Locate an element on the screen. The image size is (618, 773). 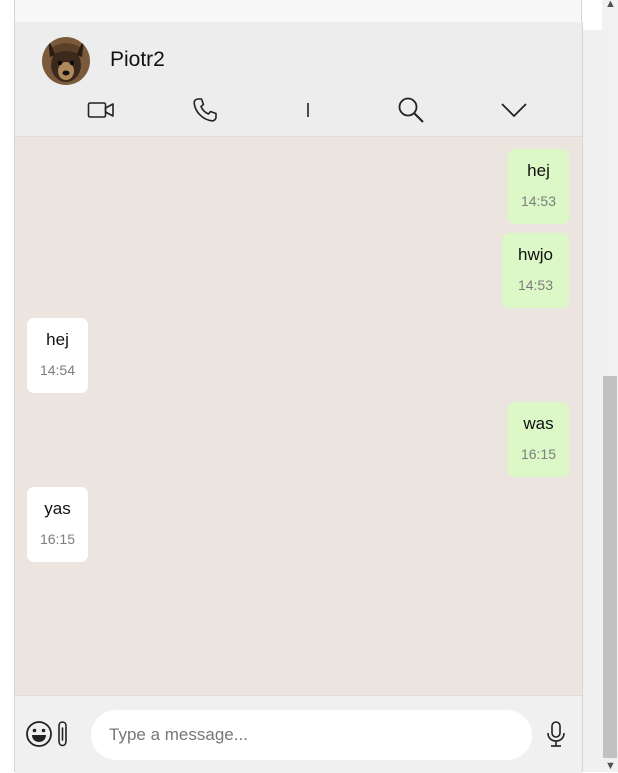
search-button is located at coordinates (411, 110).